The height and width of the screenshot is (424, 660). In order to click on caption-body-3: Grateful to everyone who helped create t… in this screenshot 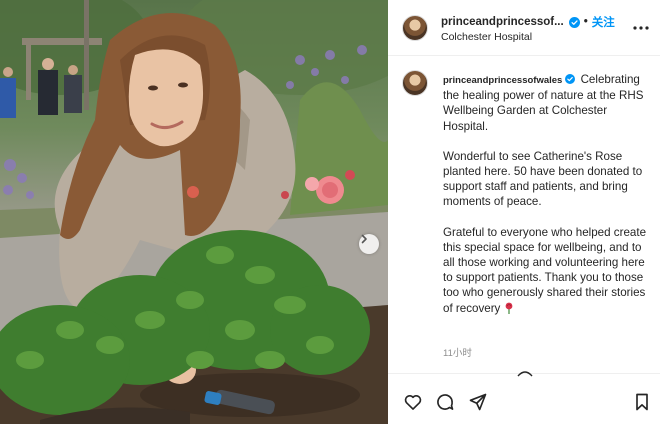, I will do `click(545, 270)`.